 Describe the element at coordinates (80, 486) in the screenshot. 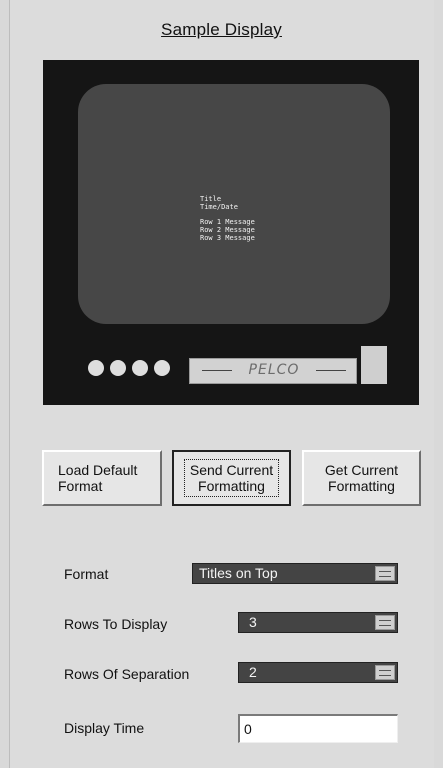

I see `button-label-line-2: Format` at that location.